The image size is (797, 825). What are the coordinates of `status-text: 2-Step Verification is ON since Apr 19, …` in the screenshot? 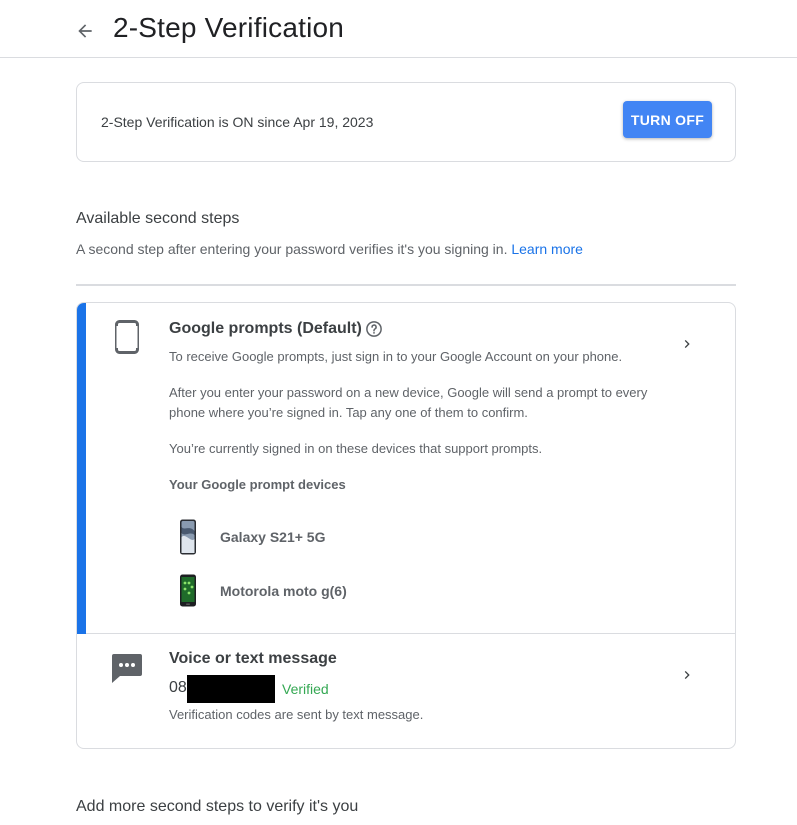 It's located at (237, 122).